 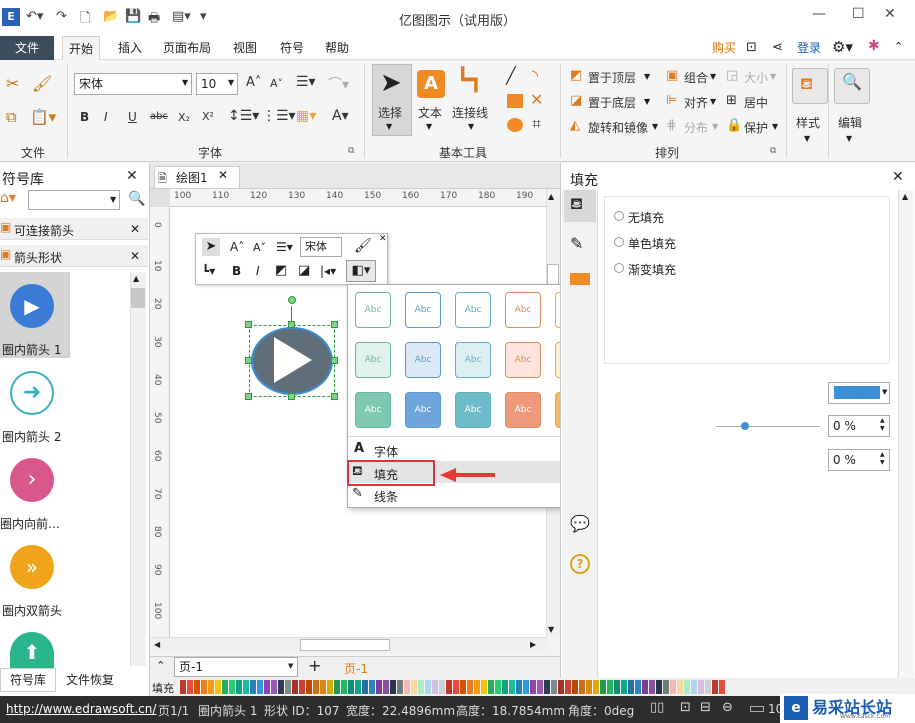 What do you see at coordinates (133, 84) in the screenshot?
I see `font-name-select: 宋体` at bounding box center [133, 84].